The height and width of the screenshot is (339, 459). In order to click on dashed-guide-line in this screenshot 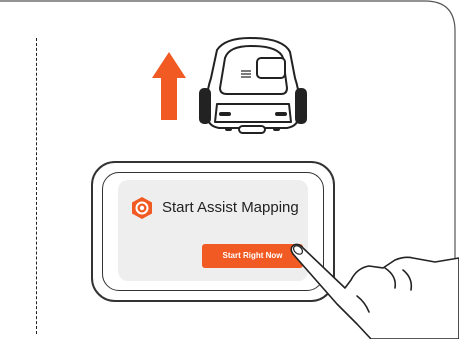, I will do `click(36, 186)`.